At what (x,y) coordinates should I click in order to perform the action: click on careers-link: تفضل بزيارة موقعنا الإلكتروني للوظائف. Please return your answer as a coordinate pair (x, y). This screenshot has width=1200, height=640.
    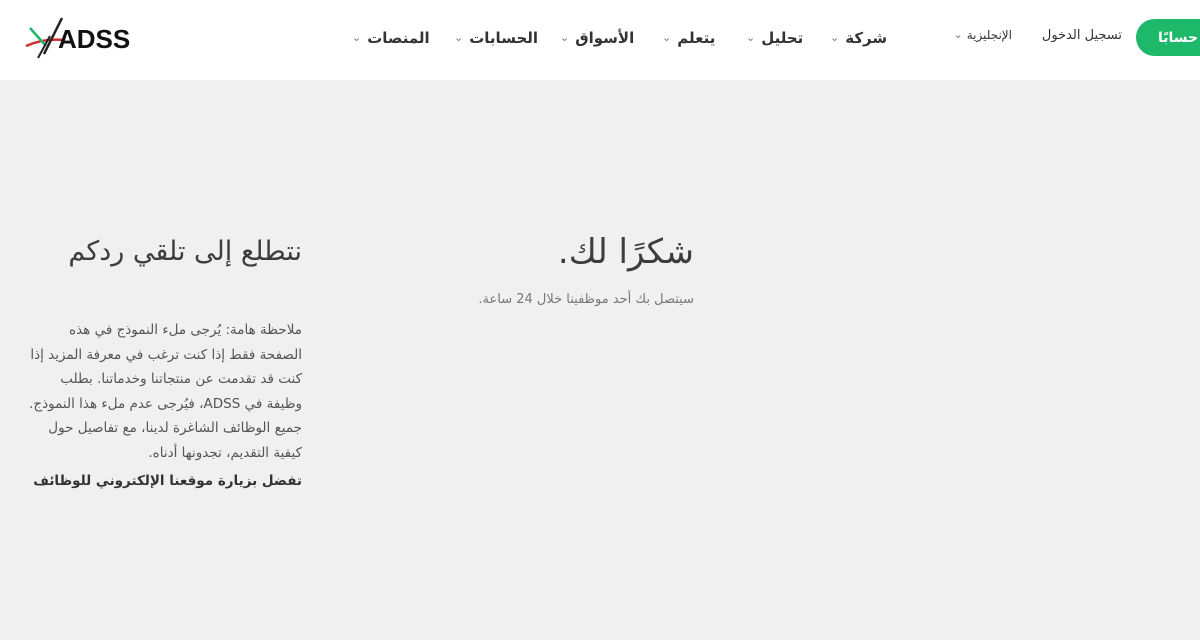
    Looking at the image, I should click on (164, 481).